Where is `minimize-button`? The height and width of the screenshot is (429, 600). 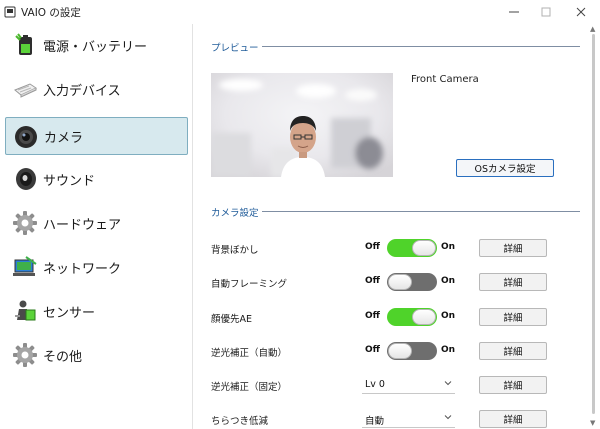
minimize-button is located at coordinates (514, 12).